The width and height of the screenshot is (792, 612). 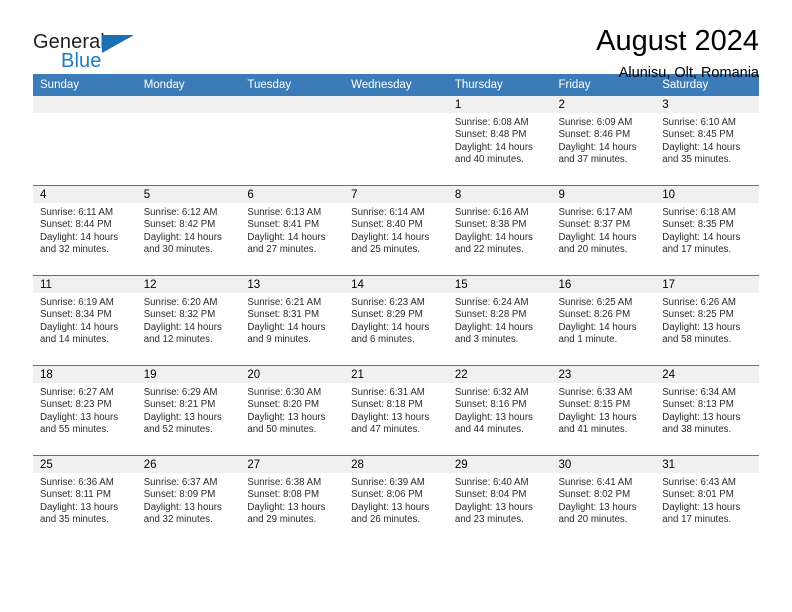 I want to click on daylight-text: Daylight: 14 hours and 6 minutes., so click(x=390, y=333).